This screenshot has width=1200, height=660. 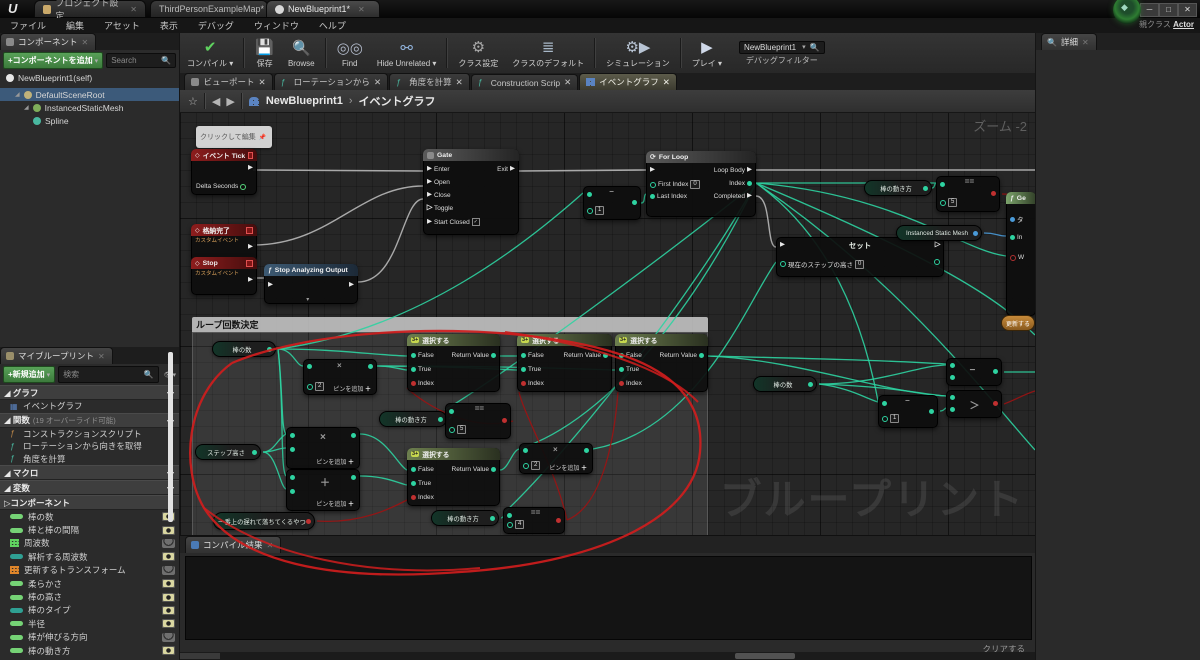 I want to click on breadcrumb-root: NewBlueprint1, so click(x=304, y=101).